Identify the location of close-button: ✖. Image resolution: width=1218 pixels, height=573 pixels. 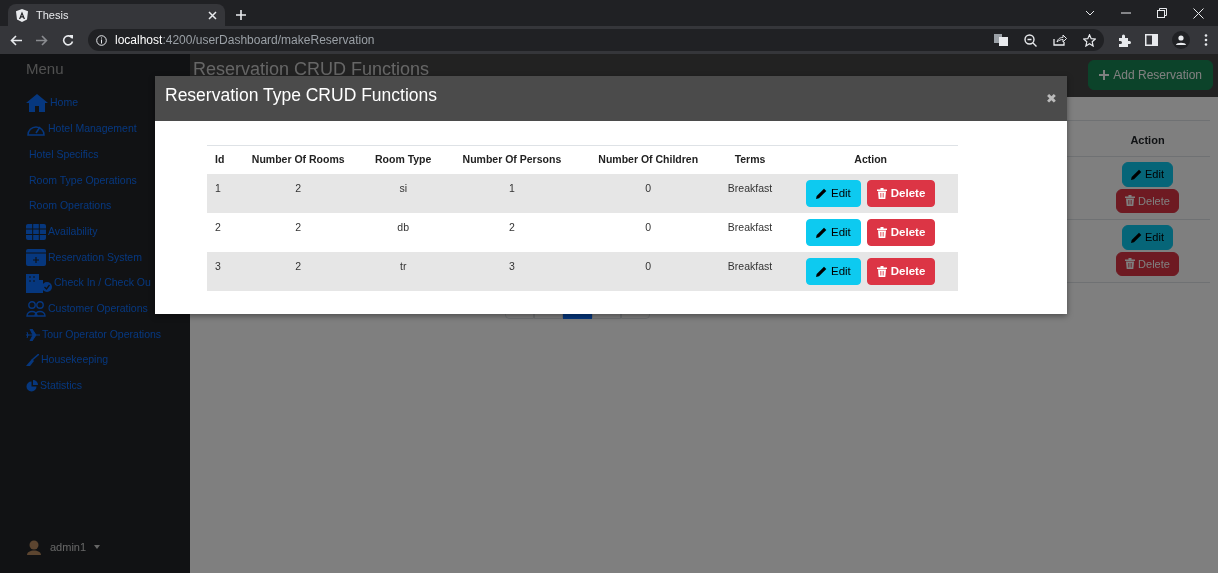
(1051, 98).